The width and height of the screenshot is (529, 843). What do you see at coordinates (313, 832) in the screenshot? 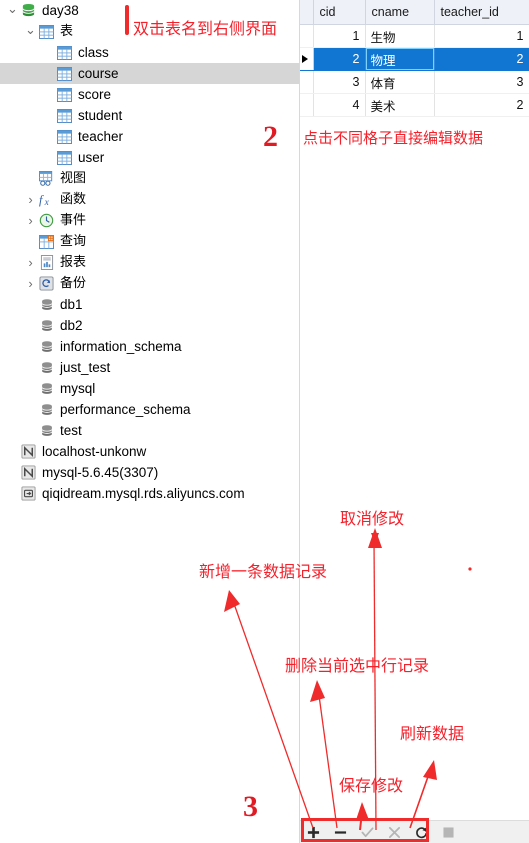
I see `add-record-button` at bounding box center [313, 832].